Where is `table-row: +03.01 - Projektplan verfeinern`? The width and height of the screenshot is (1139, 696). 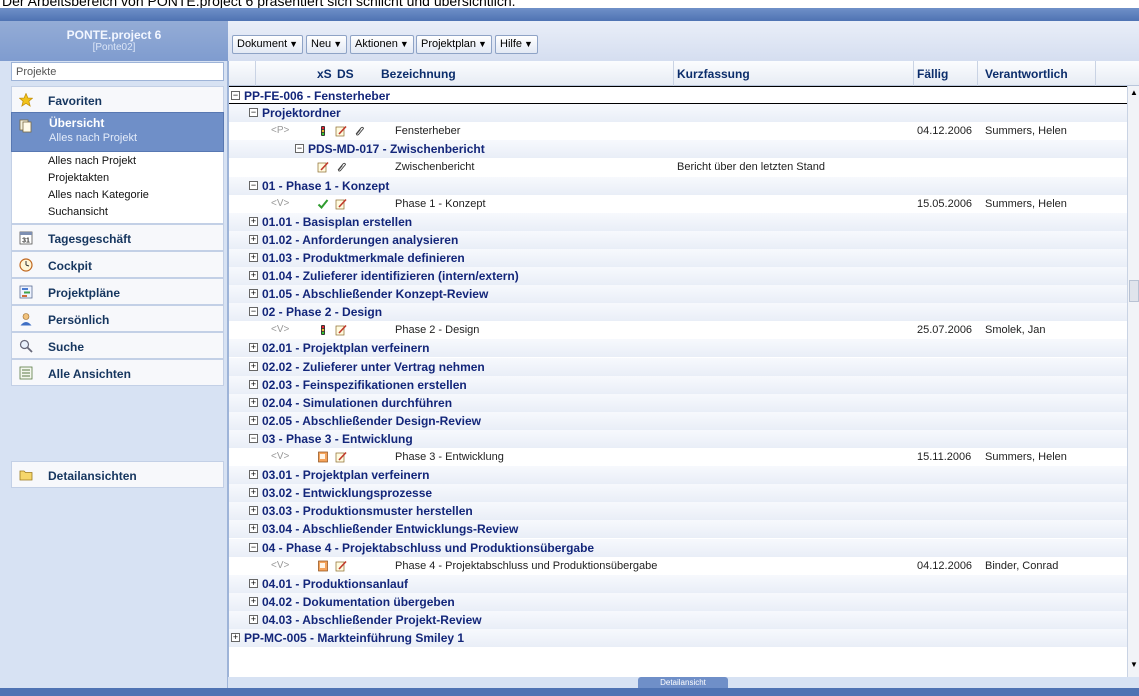
table-row: +03.01 - Projektplan verfeinern is located at coordinates (678, 475).